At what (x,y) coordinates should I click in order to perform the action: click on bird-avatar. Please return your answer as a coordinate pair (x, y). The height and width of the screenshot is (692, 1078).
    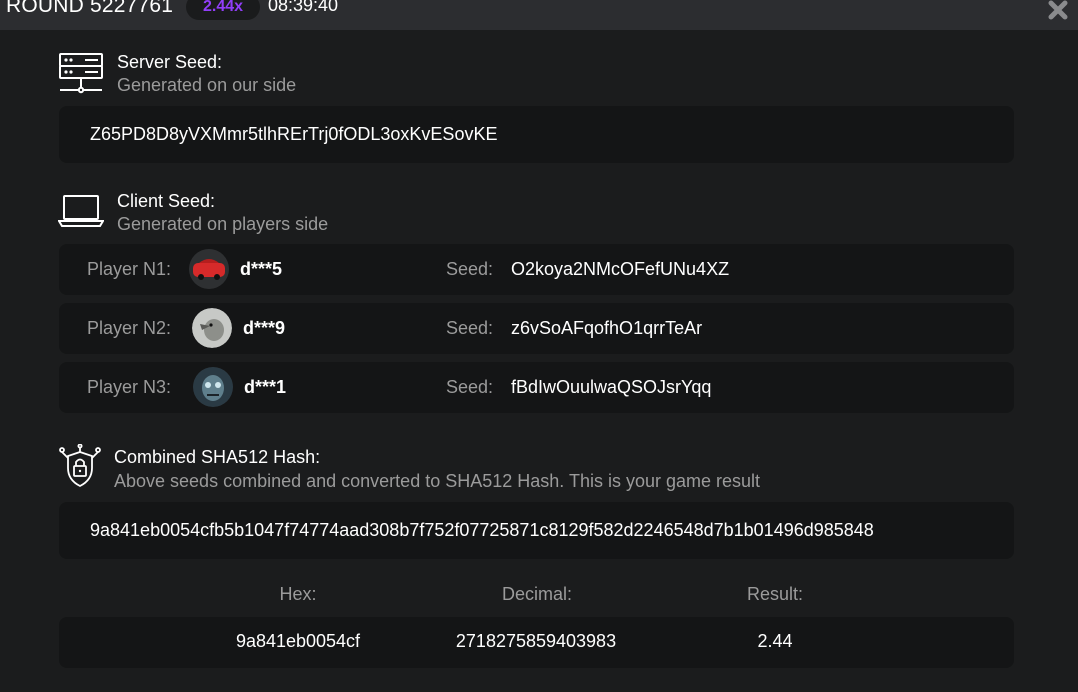
    Looking at the image, I should click on (212, 328).